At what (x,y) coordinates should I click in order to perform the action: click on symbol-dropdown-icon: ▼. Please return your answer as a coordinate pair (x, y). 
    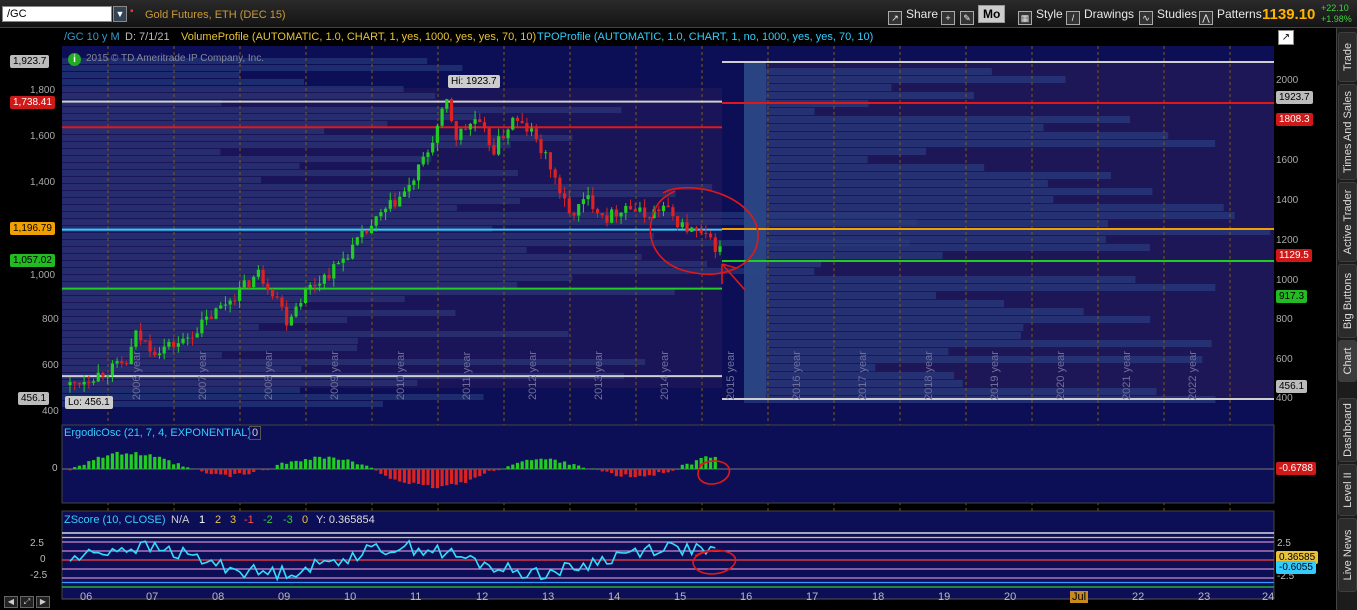
    Looking at the image, I should click on (120, 14).